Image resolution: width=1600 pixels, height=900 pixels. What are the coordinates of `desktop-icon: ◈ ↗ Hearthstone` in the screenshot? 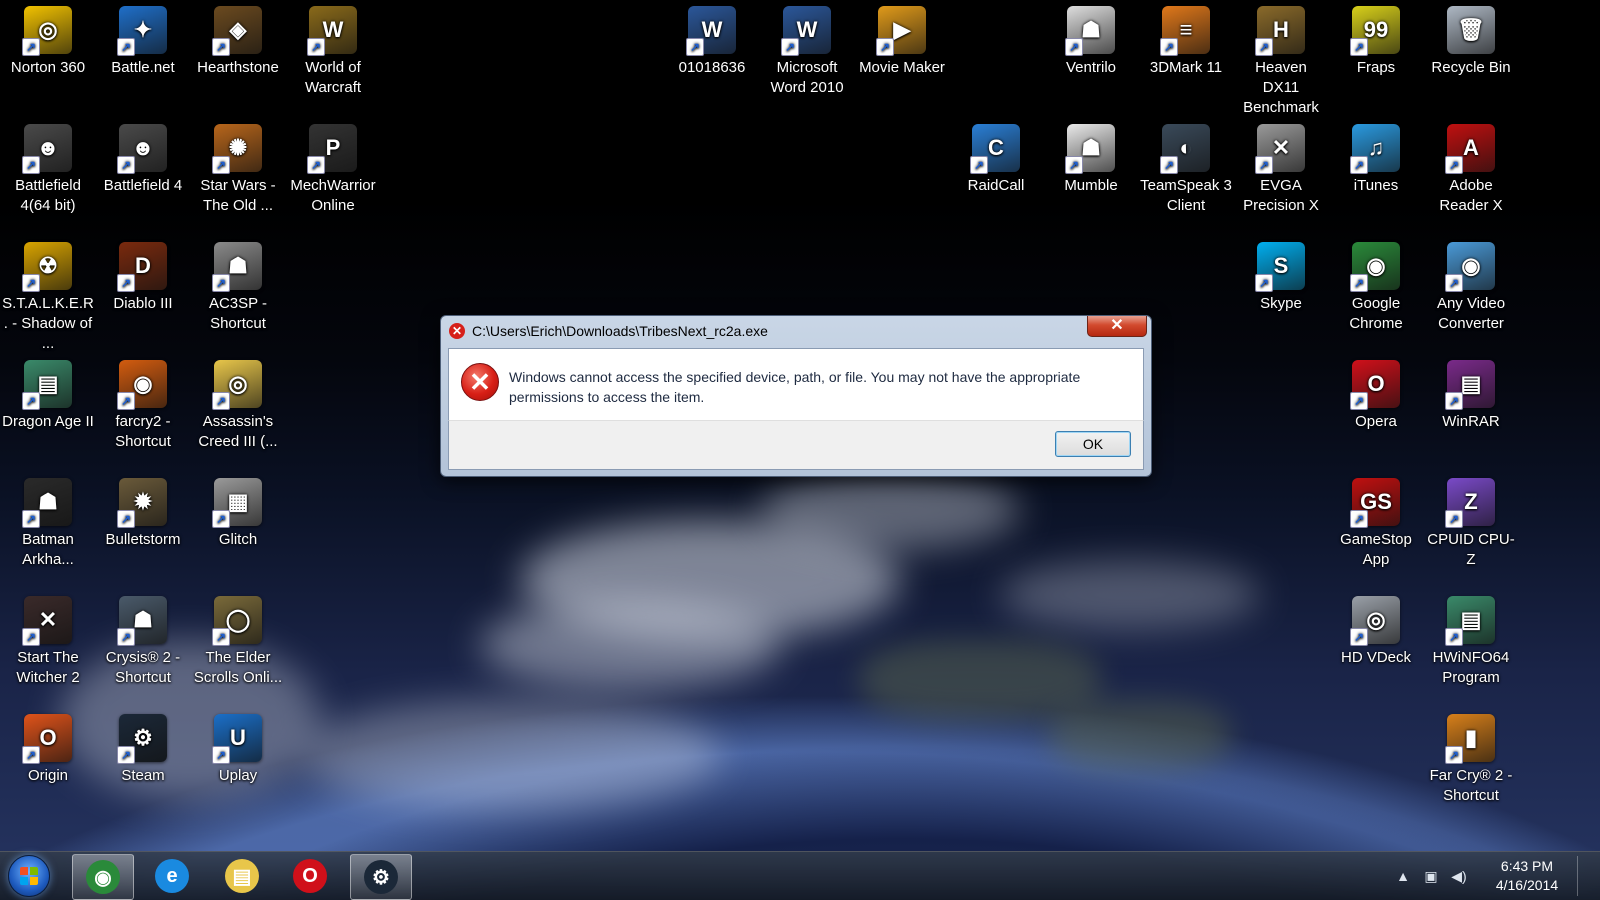 It's located at (238, 39).